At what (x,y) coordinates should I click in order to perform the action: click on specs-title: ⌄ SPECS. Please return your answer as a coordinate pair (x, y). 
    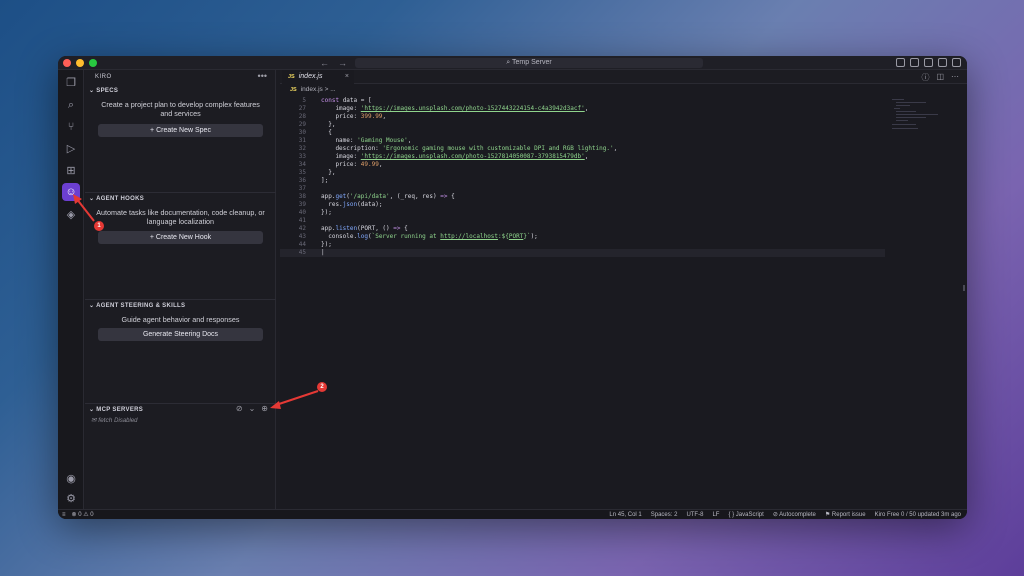
    Looking at the image, I should click on (103, 90).